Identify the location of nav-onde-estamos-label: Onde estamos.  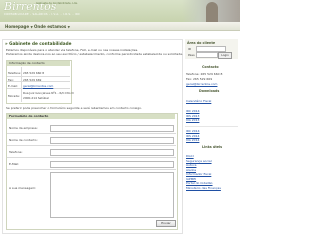
(50, 26).